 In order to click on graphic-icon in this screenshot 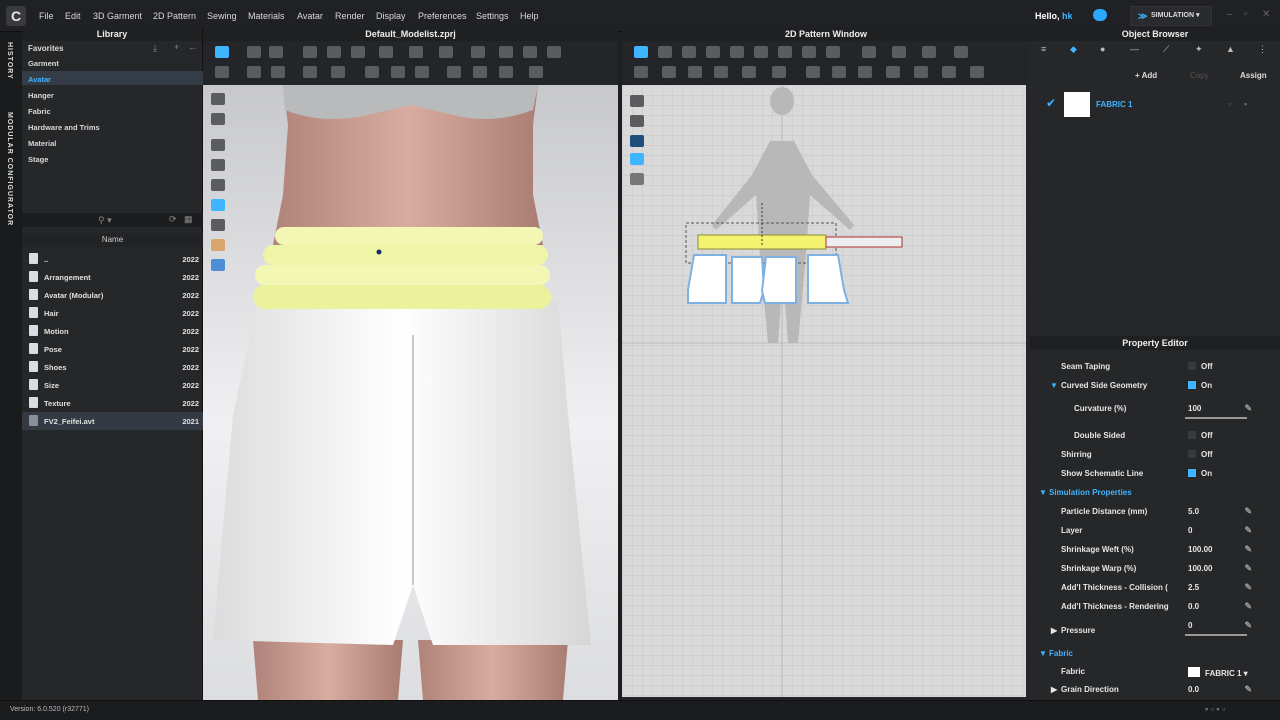, I will do `click(813, 72)`.